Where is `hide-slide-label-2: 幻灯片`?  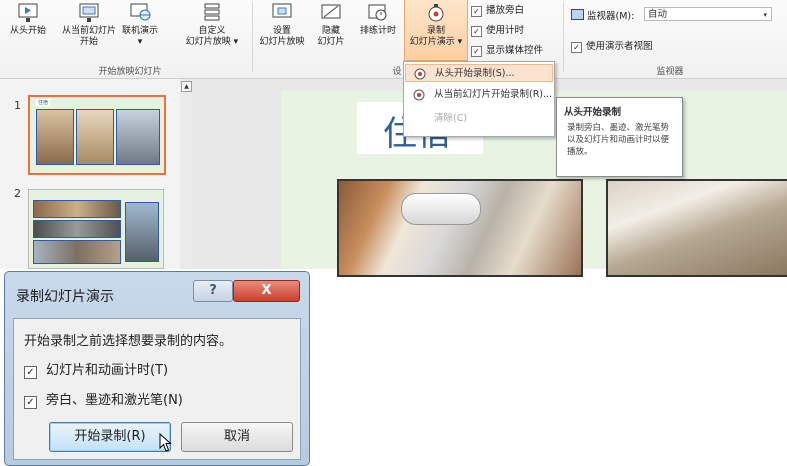 hide-slide-label-2: 幻灯片 is located at coordinates (331, 42).